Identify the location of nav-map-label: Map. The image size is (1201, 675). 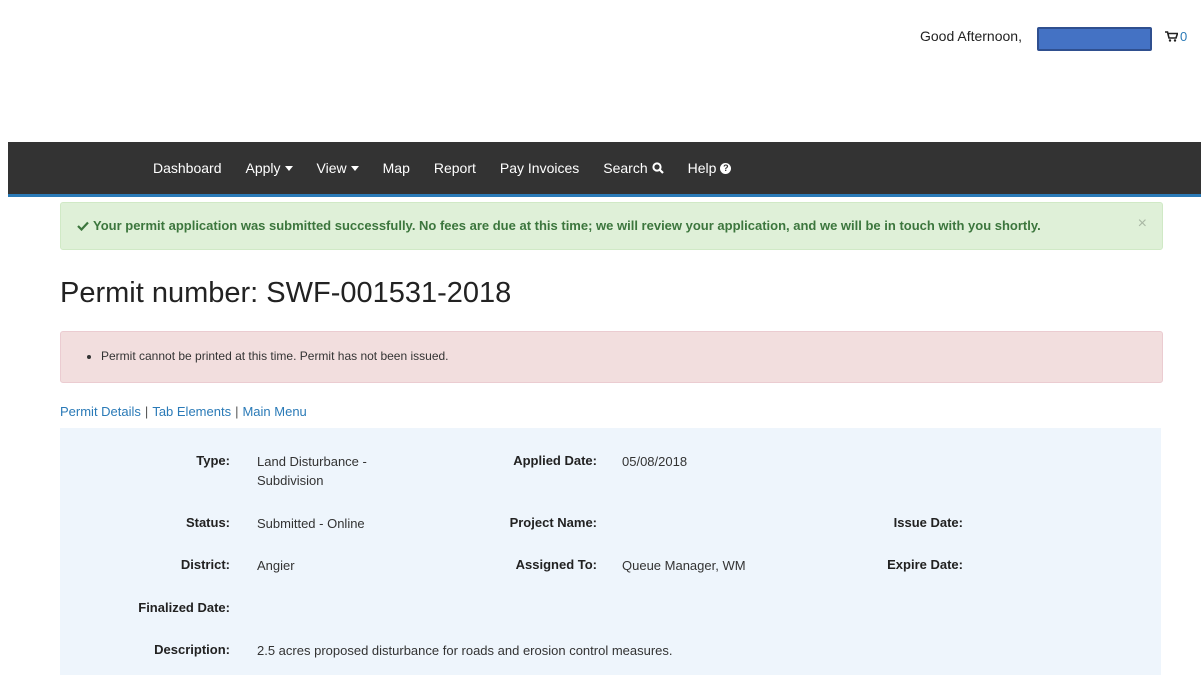
(396, 168).